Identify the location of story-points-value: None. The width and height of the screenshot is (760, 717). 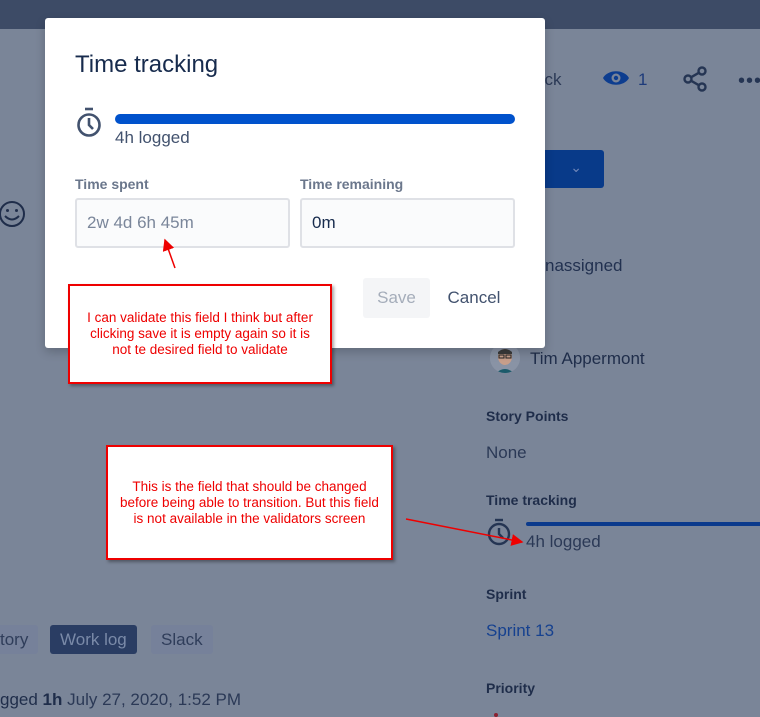
(506, 453).